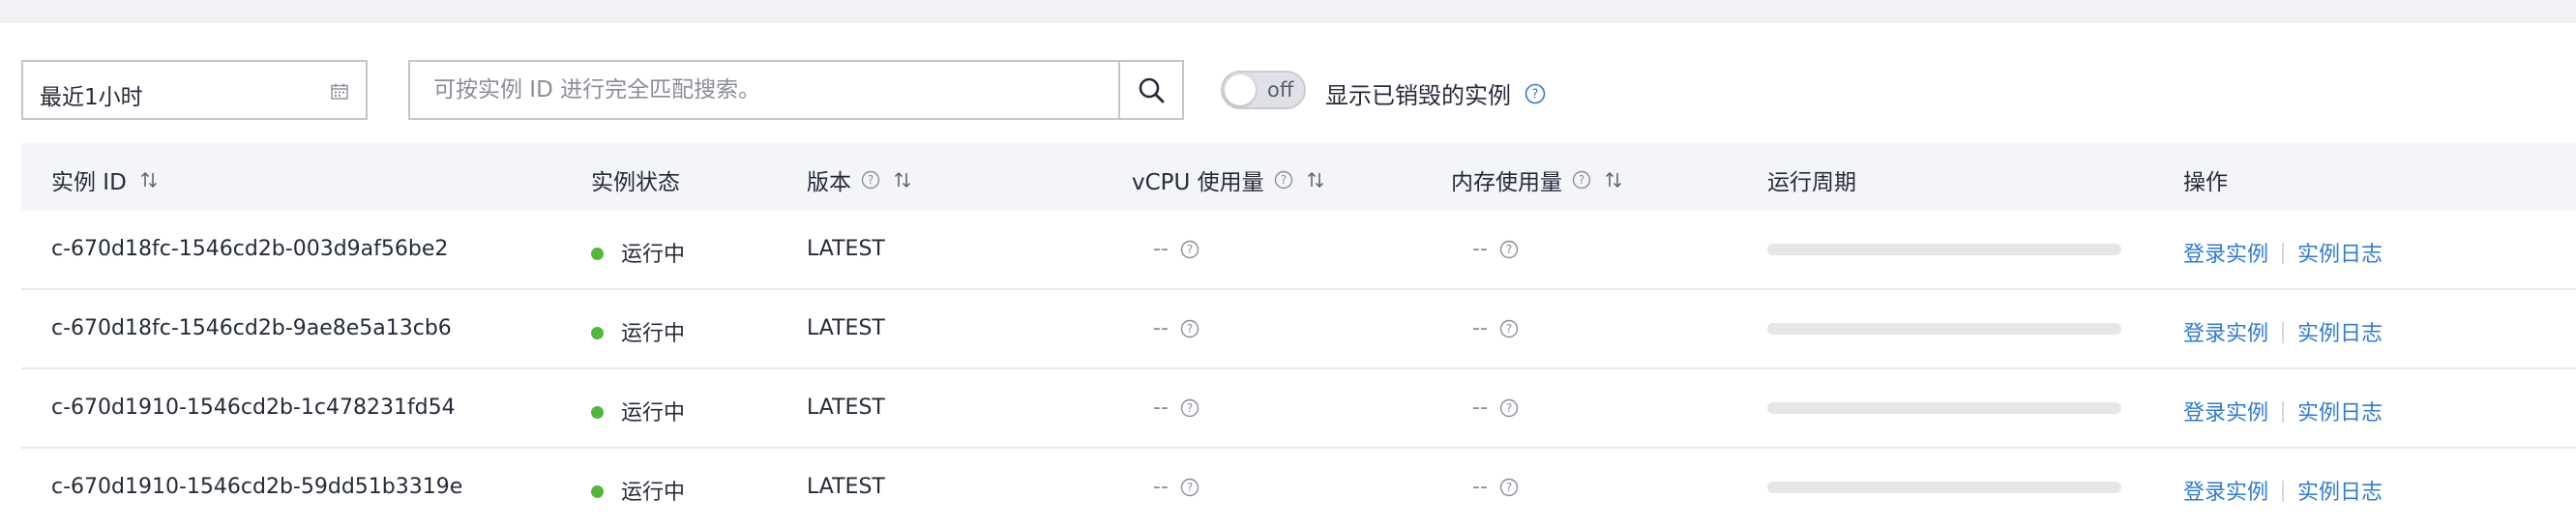 The height and width of the screenshot is (528, 2576). I want to click on col-header-id-label: 实例 ID, so click(89, 183).